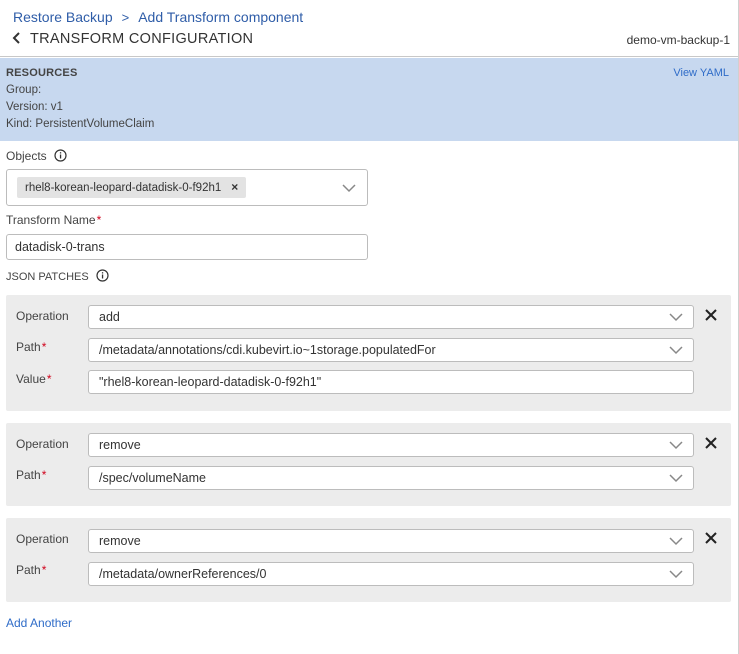 The width and height of the screenshot is (739, 654). What do you see at coordinates (123, 188) in the screenshot?
I see `object-chip-label: rhel8-korean-leopard-datadisk-0-f92h1` at bounding box center [123, 188].